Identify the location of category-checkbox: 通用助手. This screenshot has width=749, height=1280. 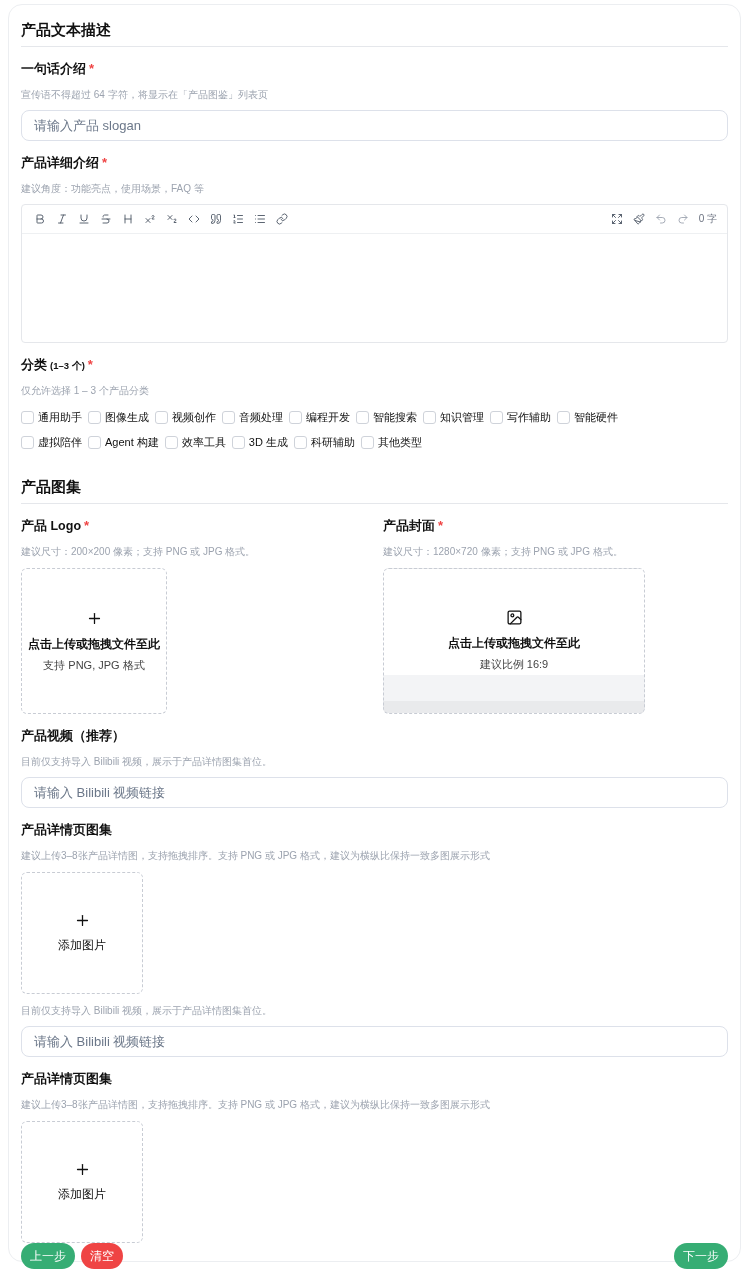
(51, 417).